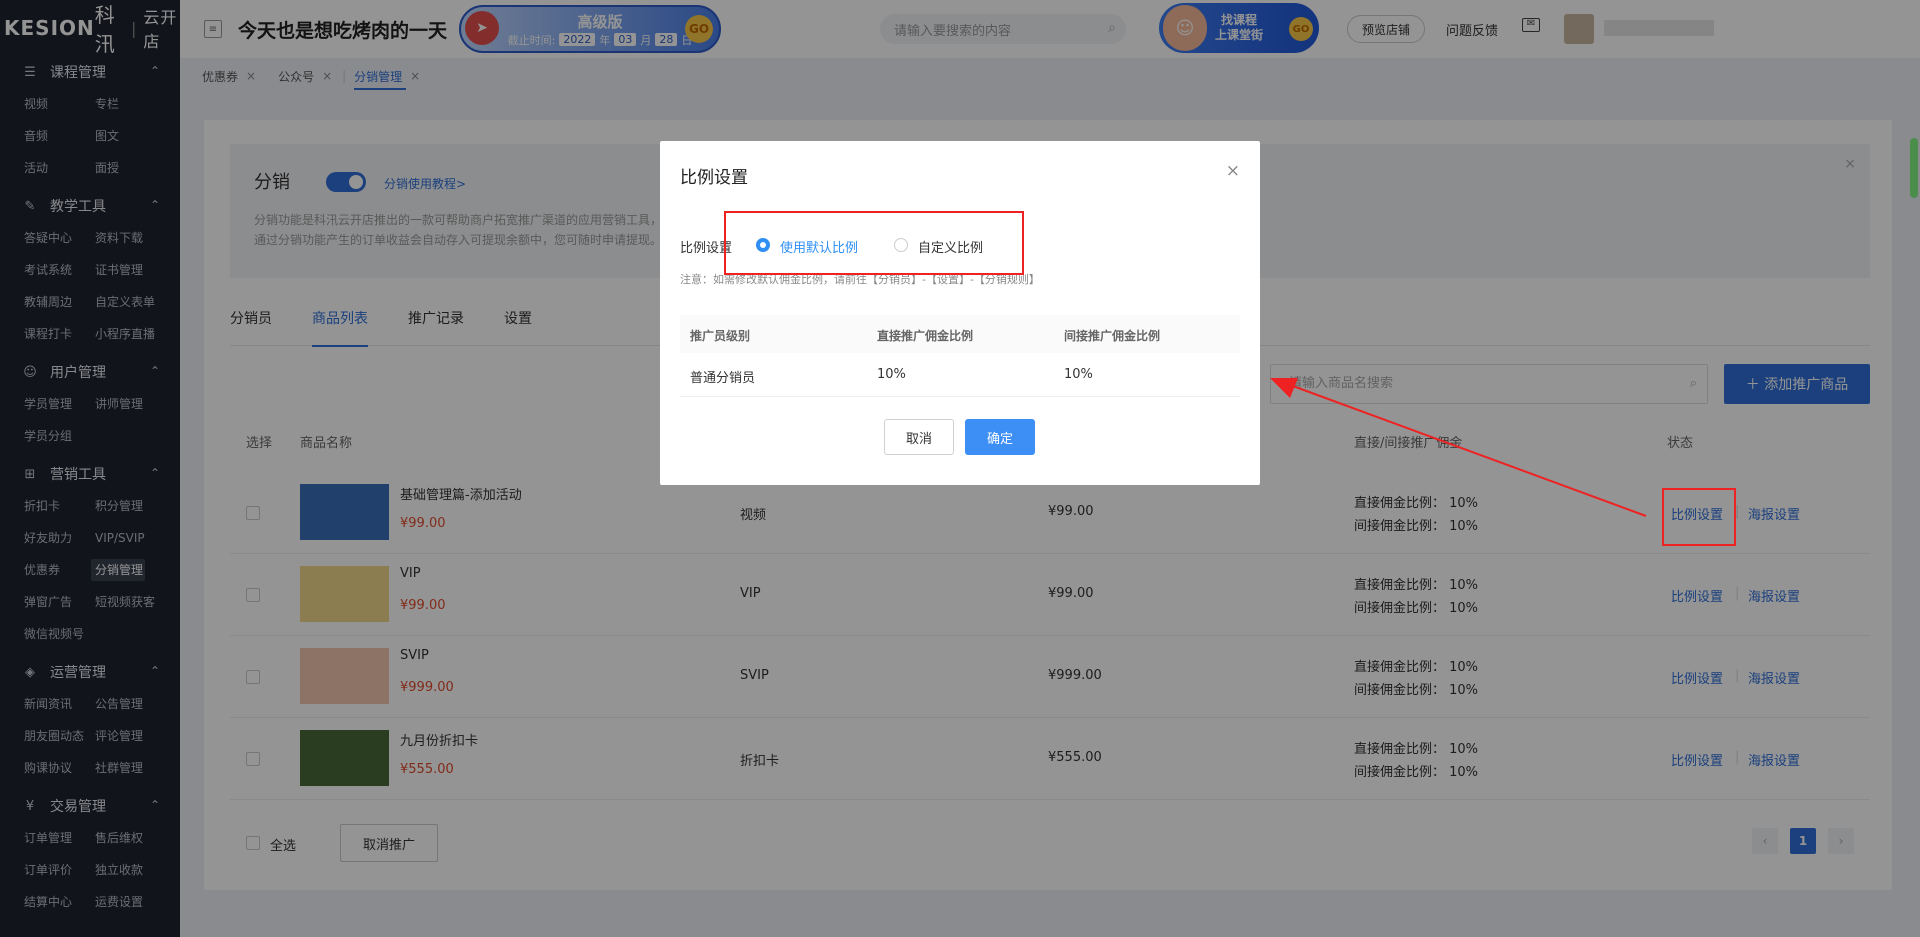 Image resolution: width=1920 pixels, height=937 pixels. I want to click on ratio-table-row: 普通分销员 10% 10%, so click(960, 375).